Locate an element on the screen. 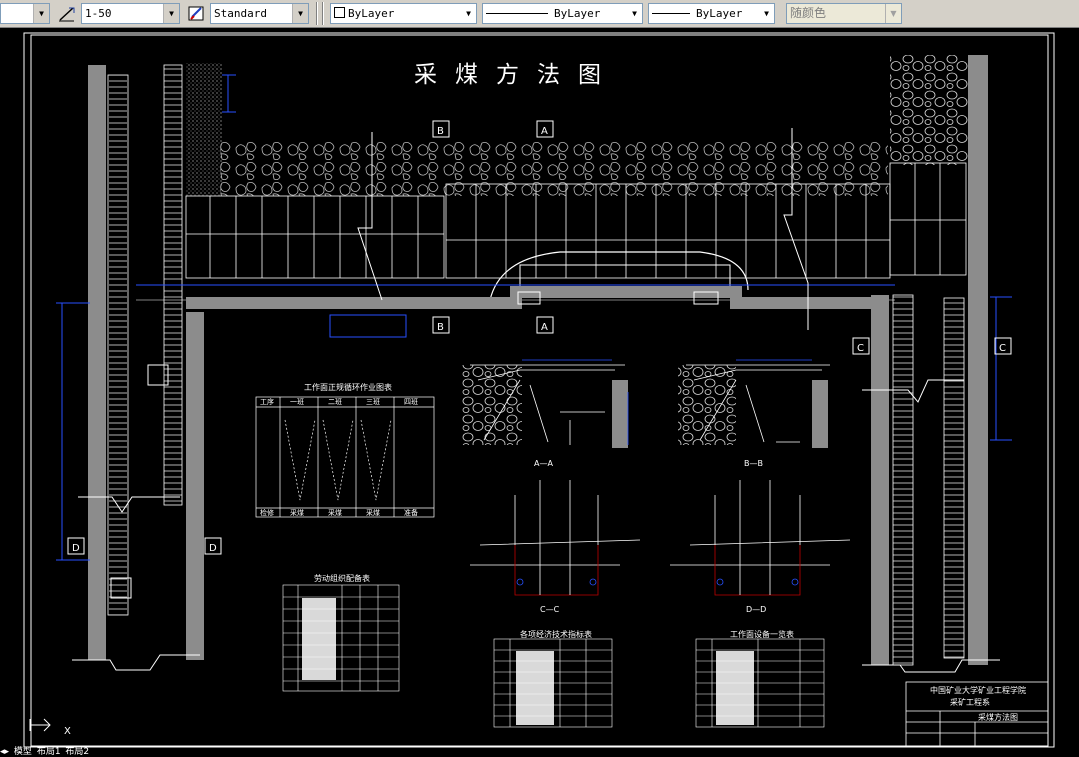  layout-tabs: ◂▸ 模型 布局1 布局2 is located at coordinates (45, 752).